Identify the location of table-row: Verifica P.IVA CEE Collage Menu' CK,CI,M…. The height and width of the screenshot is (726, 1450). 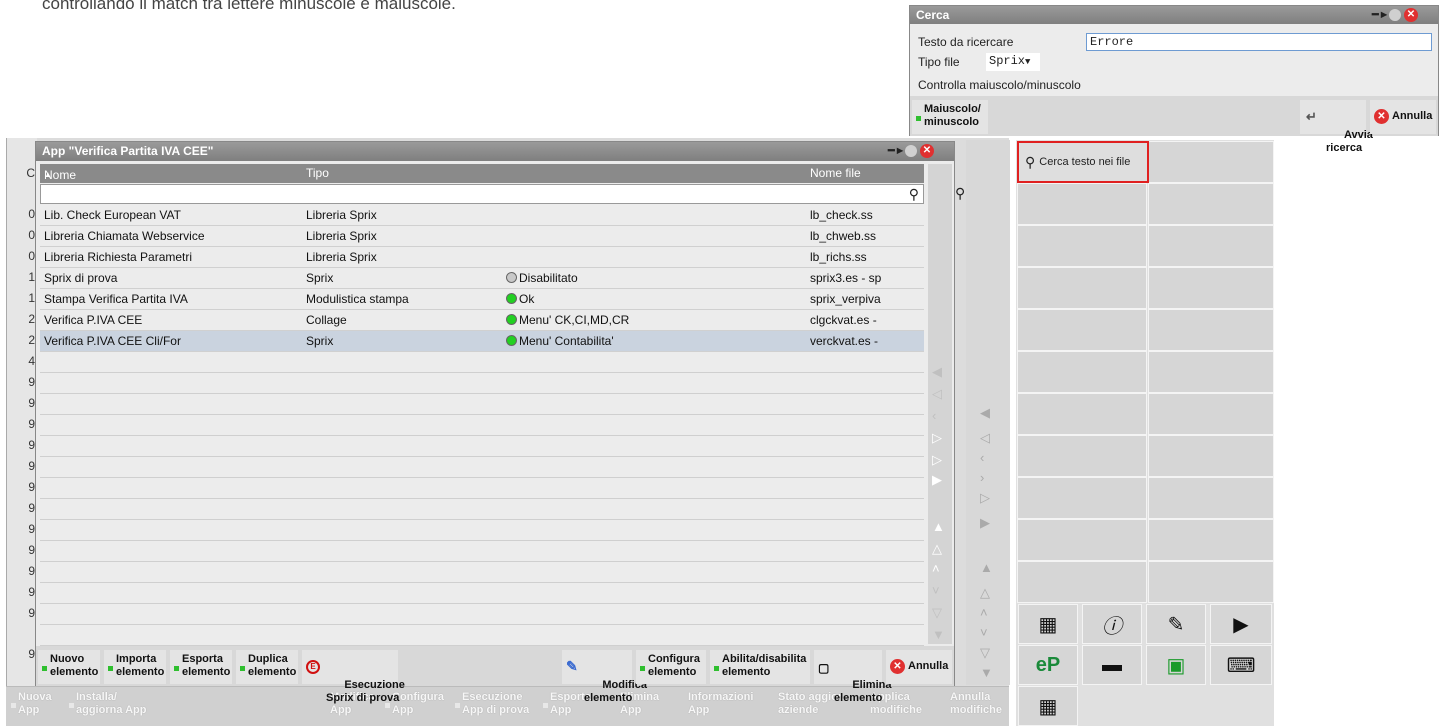
(482, 320).